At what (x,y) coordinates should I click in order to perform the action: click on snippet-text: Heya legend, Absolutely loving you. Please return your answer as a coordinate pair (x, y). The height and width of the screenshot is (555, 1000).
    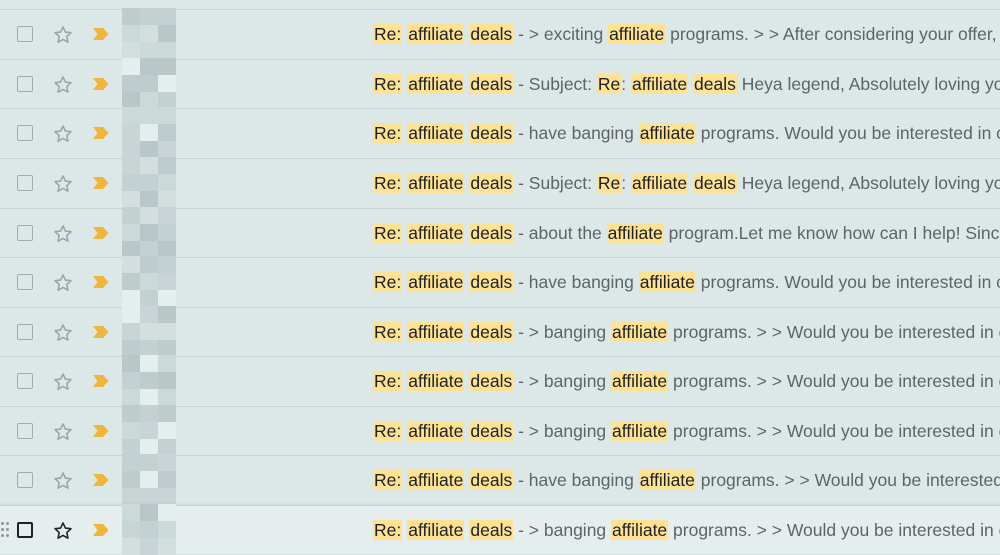
    Looking at the image, I should click on (868, 183).